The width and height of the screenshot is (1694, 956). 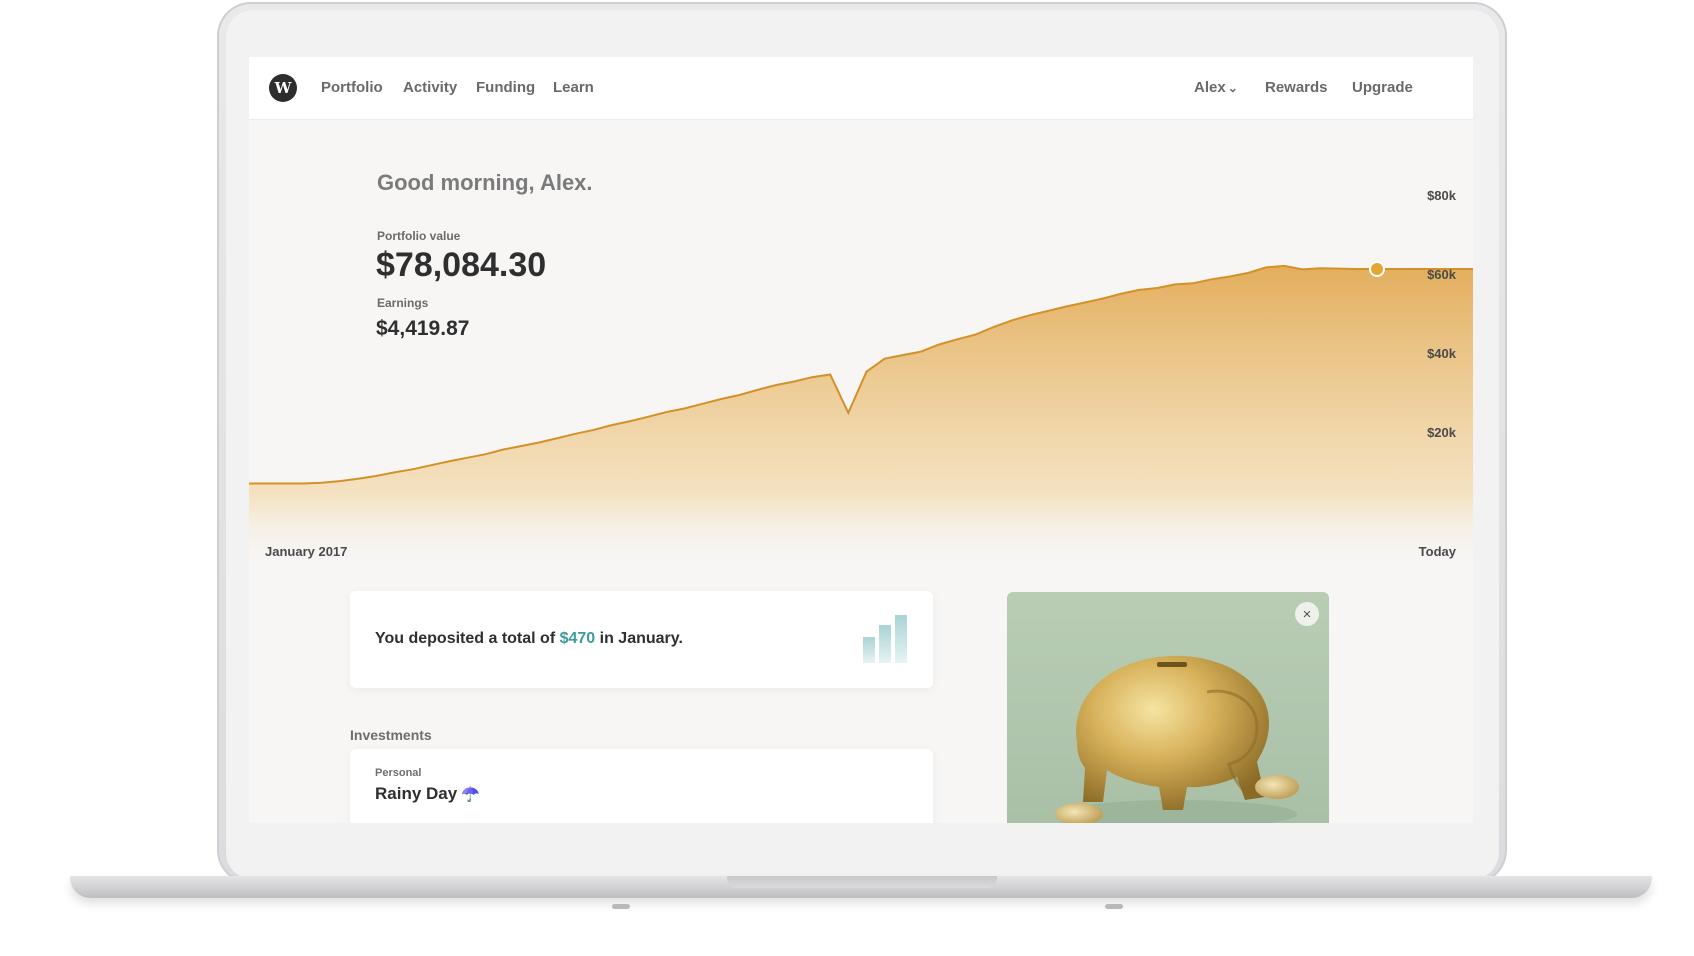 I want to click on greeting: Good morning, Alex., so click(x=485, y=182).